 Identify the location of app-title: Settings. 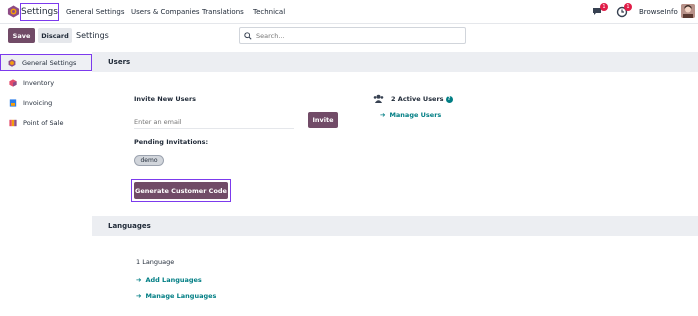
(39, 12).